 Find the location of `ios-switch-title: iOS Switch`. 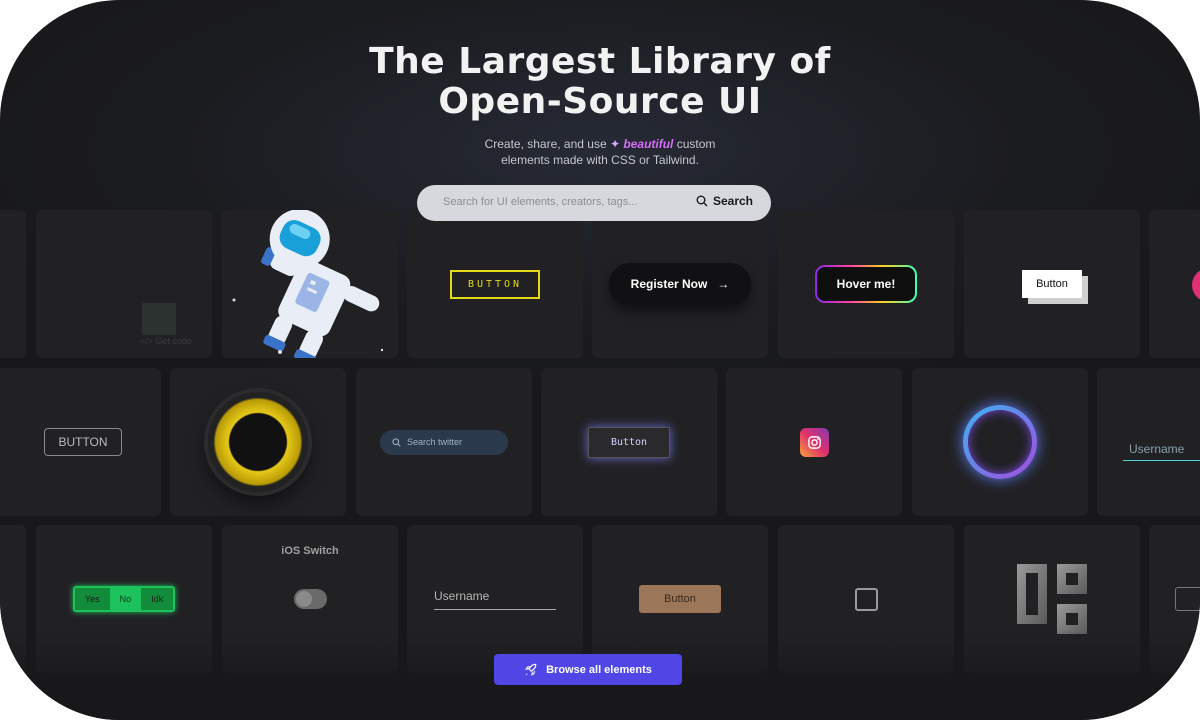

ios-switch-title: iOS Switch is located at coordinates (310, 551).